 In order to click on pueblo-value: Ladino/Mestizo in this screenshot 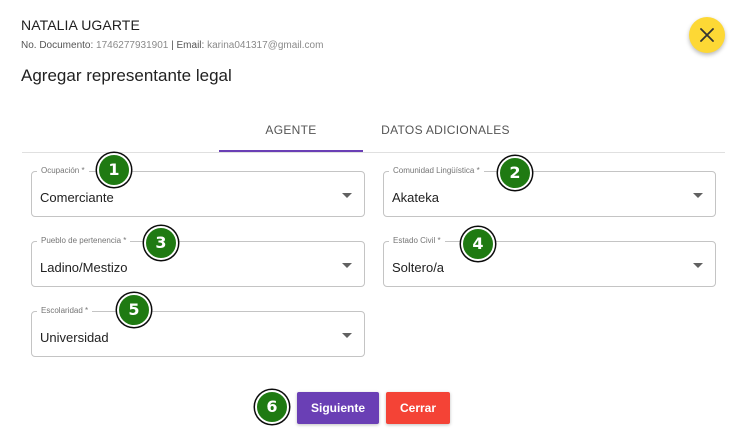, I will do `click(84, 267)`.